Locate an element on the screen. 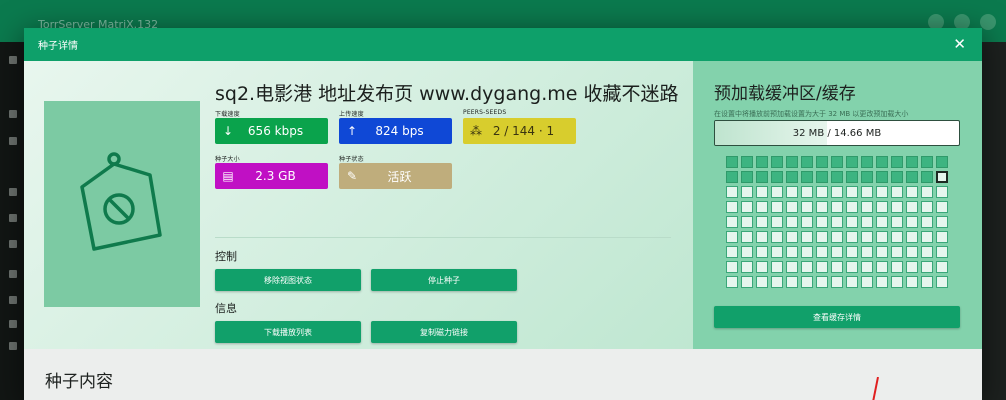 The width and height of the screenshot is (1006, 400). no-image-icon is located at coordinates (121, 201).